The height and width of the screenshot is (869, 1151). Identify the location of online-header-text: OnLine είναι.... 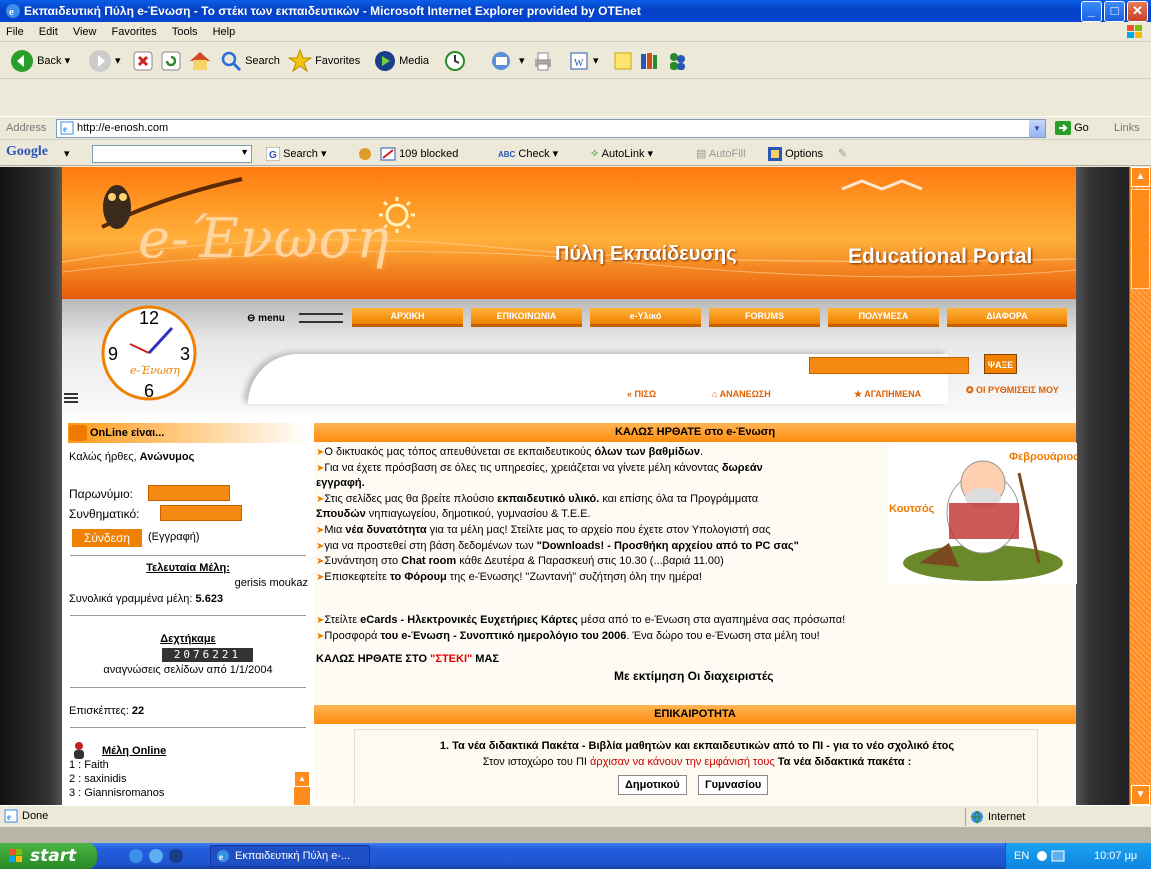
(127, 433).